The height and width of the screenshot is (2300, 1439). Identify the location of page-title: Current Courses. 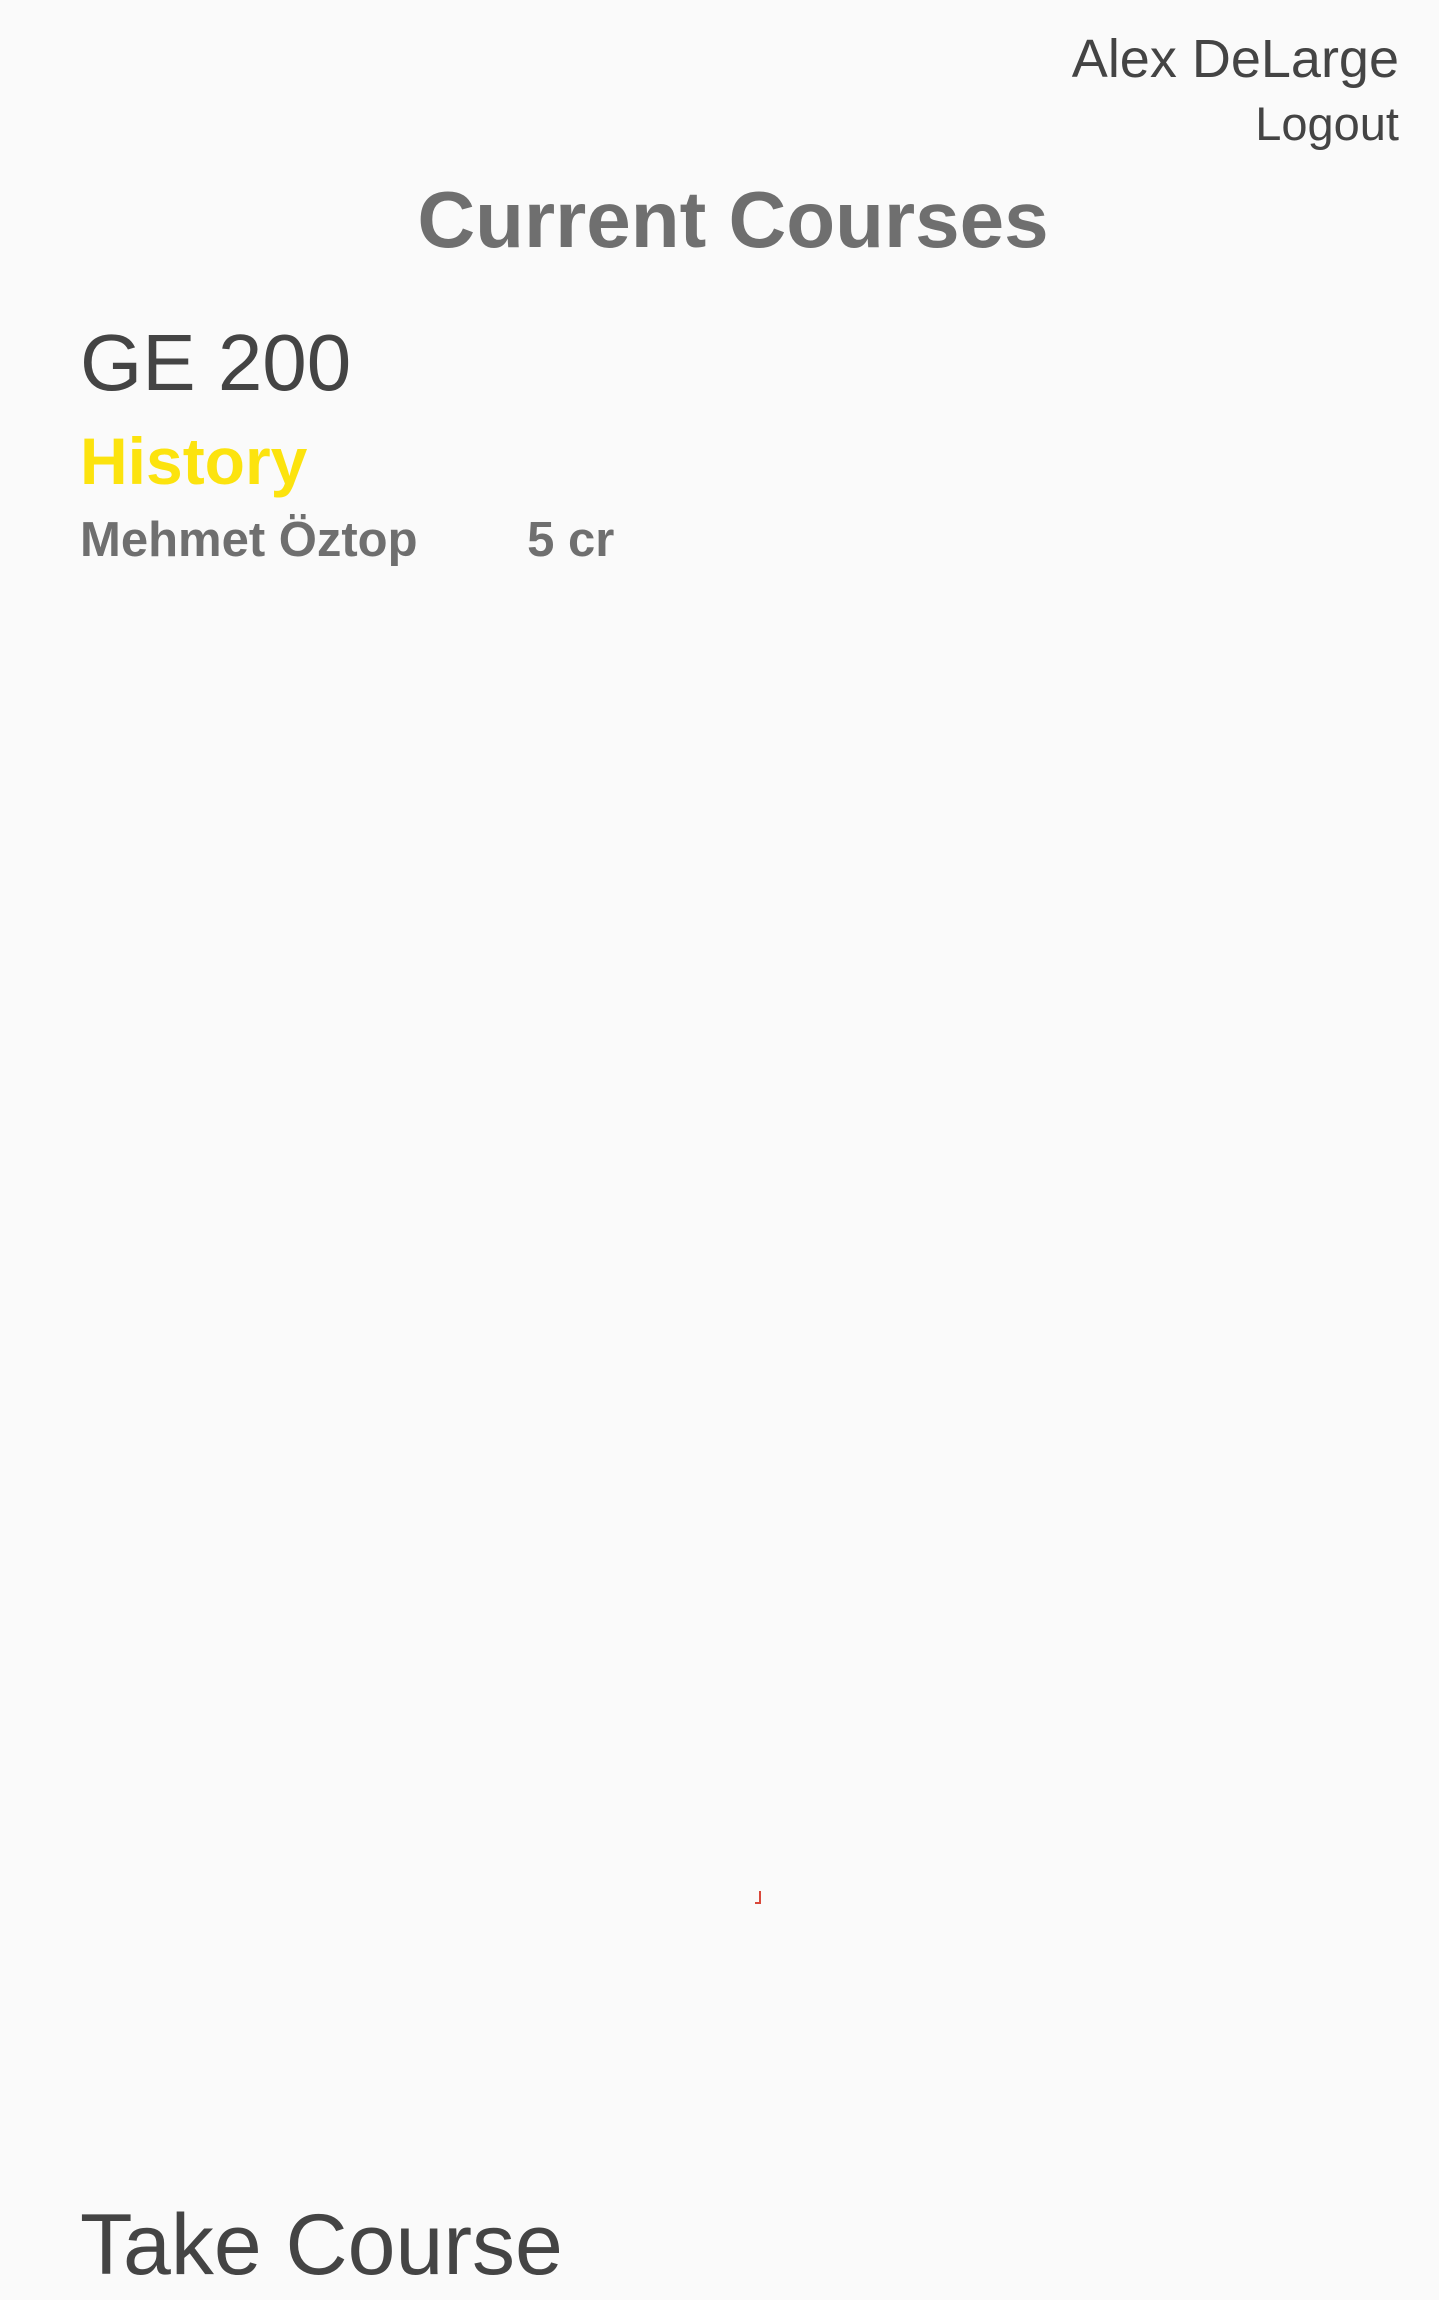
(733, 219).